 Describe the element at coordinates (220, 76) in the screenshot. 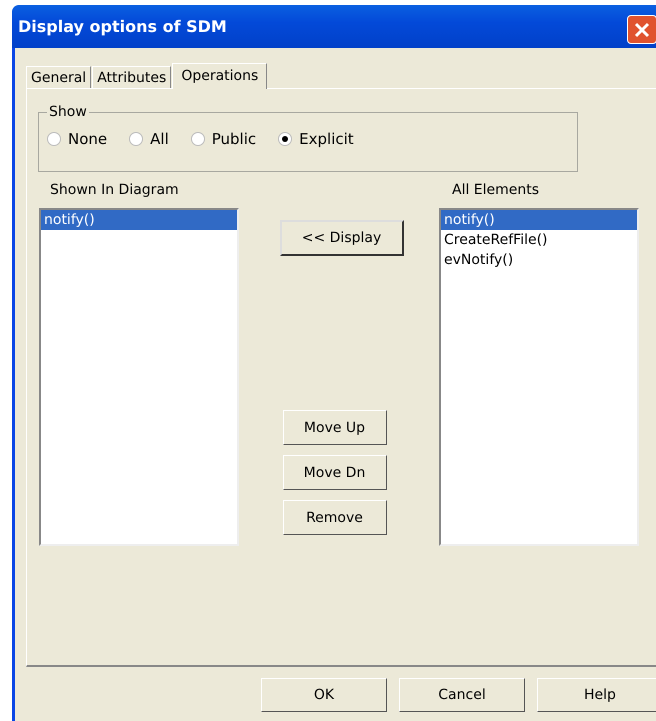

I see `tab: Operations` at that location.